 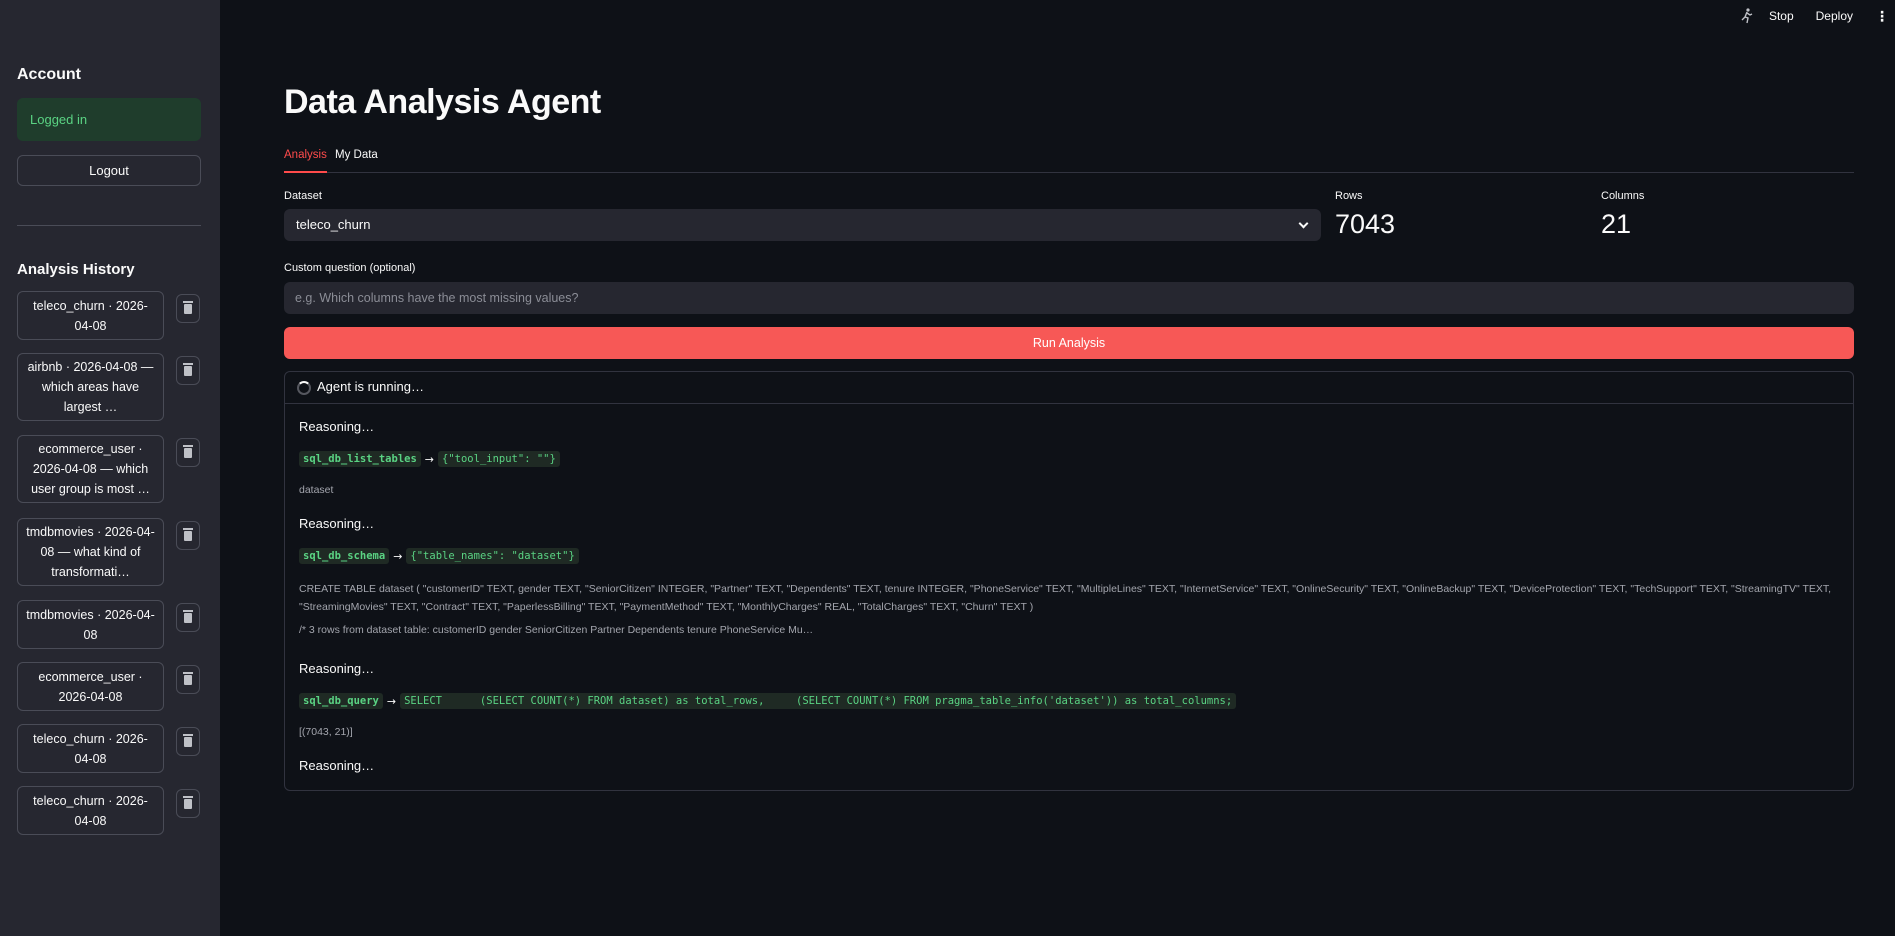 What do you see at coordinates (1365, 224) in the screenshot?
I see `rows-value: 7043` at bounding box center [1365, 224].